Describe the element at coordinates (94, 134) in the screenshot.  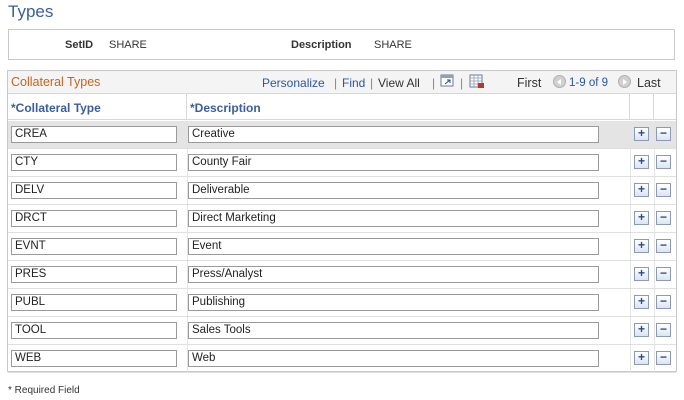
I see `collateral-type-input: CREA` at that location.